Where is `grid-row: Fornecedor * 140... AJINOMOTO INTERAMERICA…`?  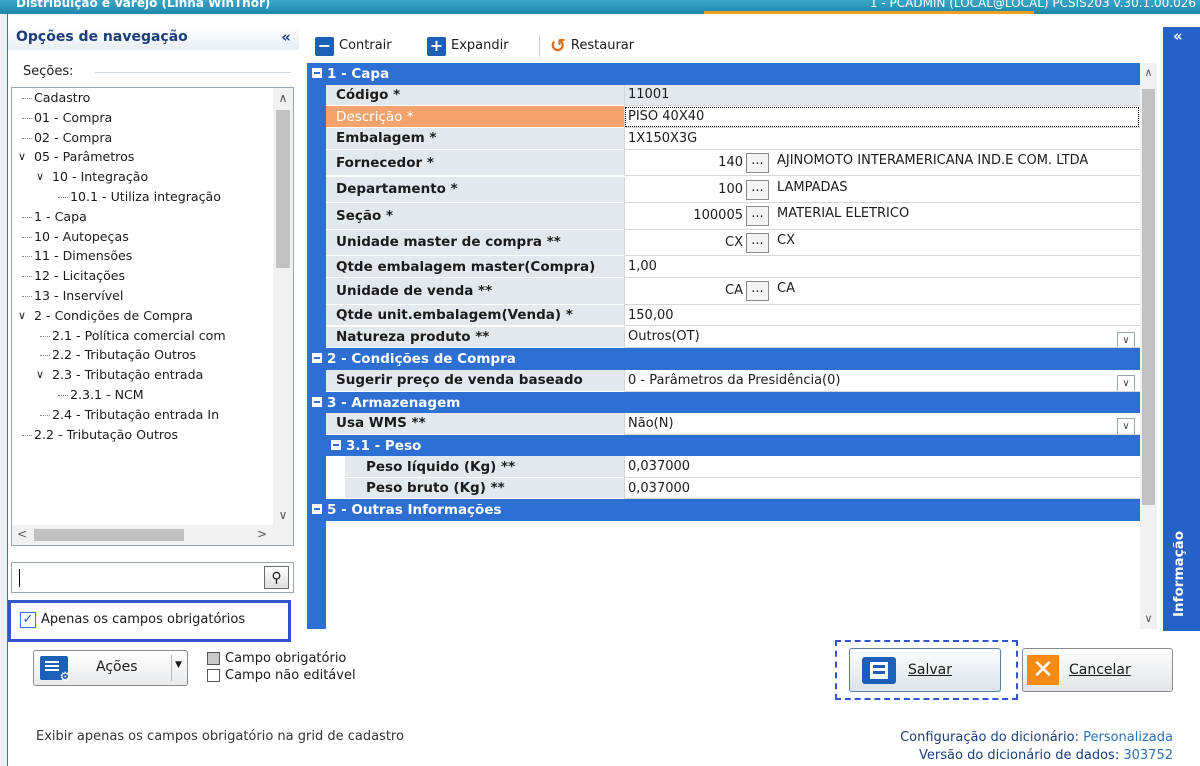 grid-row: Fornecedor * 140... AJINOMOTO INTERAMERICA… is located at coordinates (723, 163).